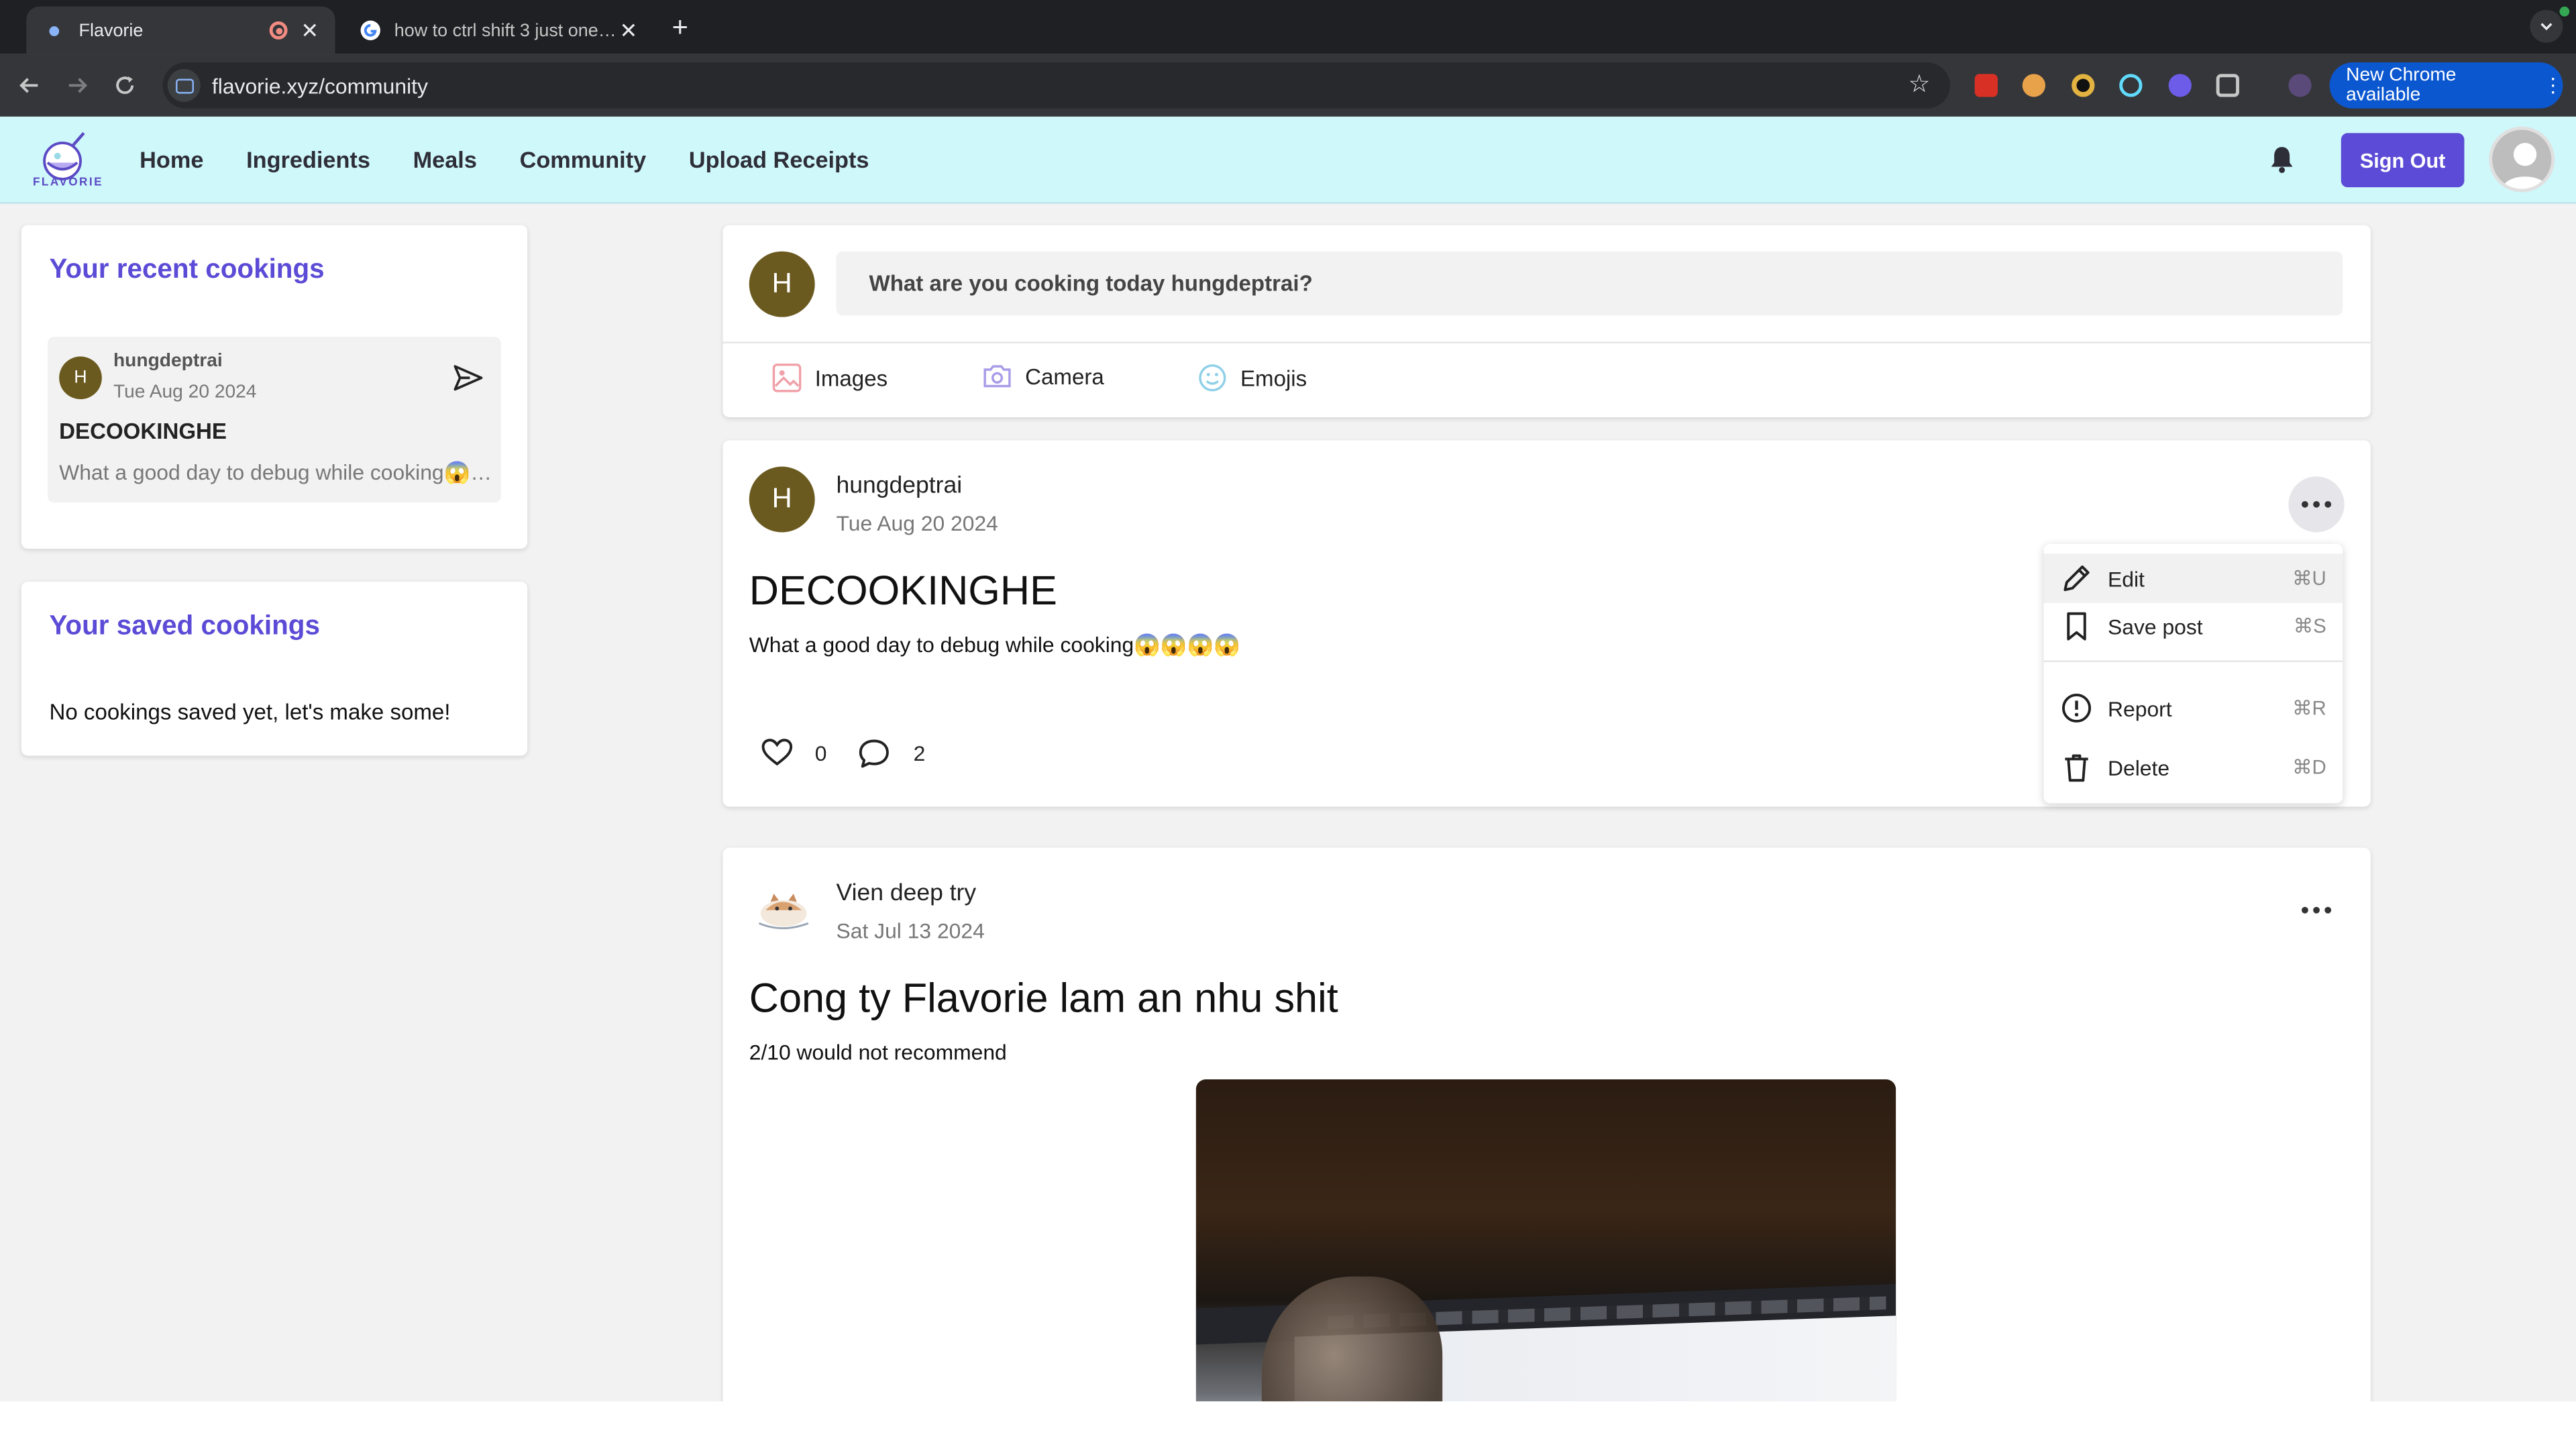 Image resolution: width=2576 pixels, height=1449 pixels. Describe the element at coordinates (445, 159) in the screenshot. I see `nav-meals: Meals` at that location.